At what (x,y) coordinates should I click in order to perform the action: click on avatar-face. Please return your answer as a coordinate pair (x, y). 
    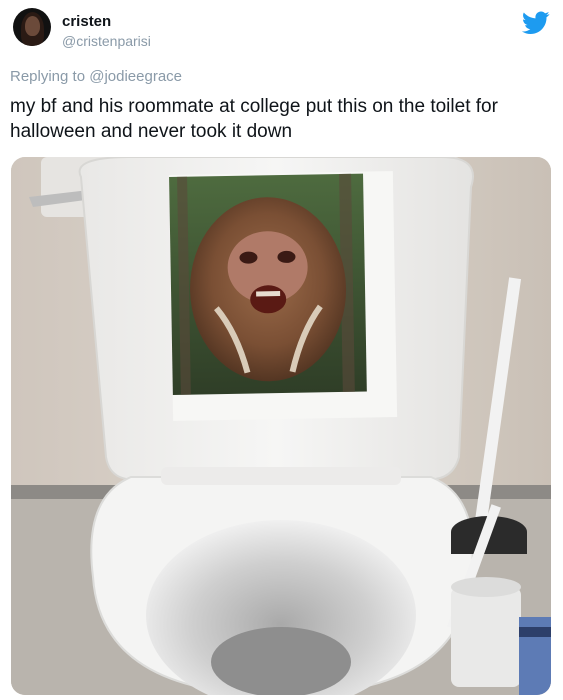
    Looking at the image, I should click on (32, 26).